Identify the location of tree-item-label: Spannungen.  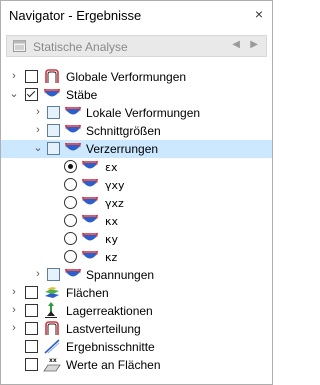
(120, 275).